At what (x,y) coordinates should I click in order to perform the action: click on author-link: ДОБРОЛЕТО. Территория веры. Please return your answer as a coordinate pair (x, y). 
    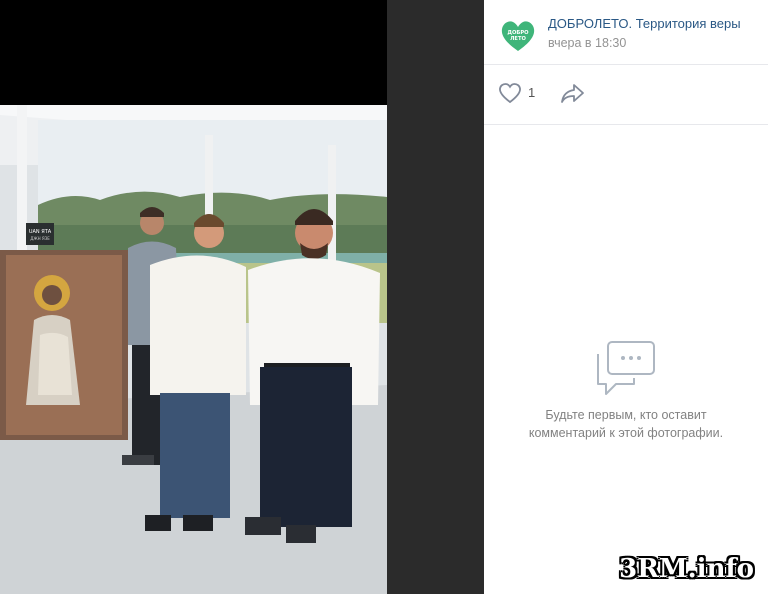
    Looking at the image, I should click on (644, 23).